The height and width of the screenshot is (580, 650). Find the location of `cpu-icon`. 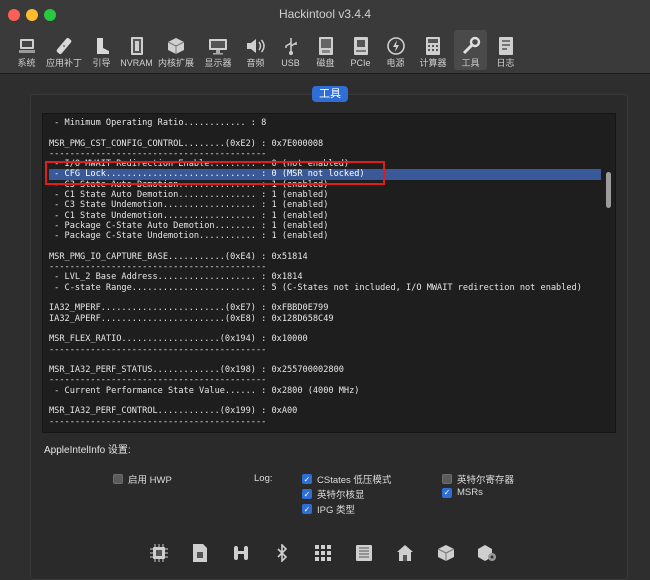

cpu-icon is located at coordinates (159, 553).